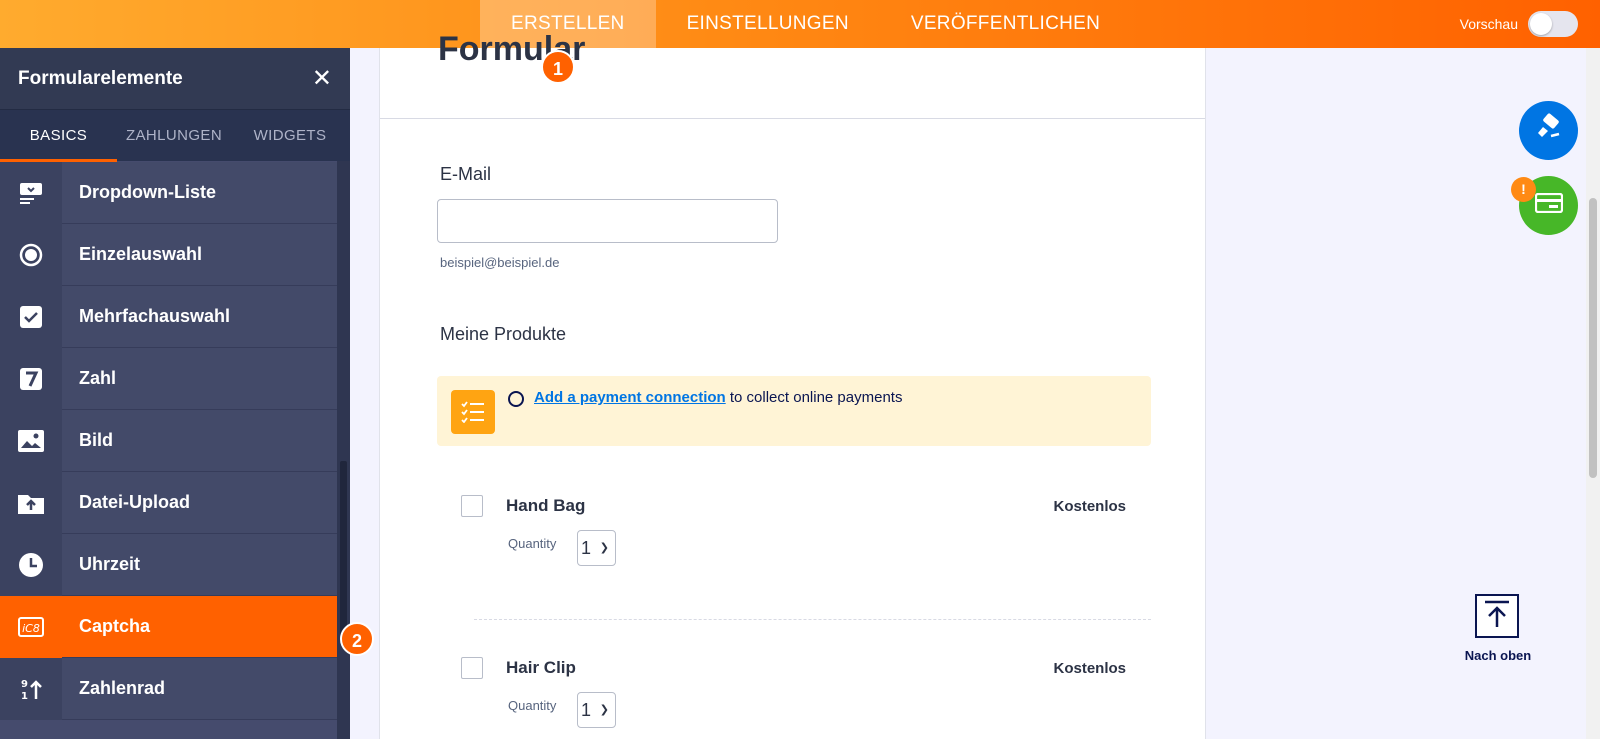  I want to click on warning-badge: !, so click(1523, 189).